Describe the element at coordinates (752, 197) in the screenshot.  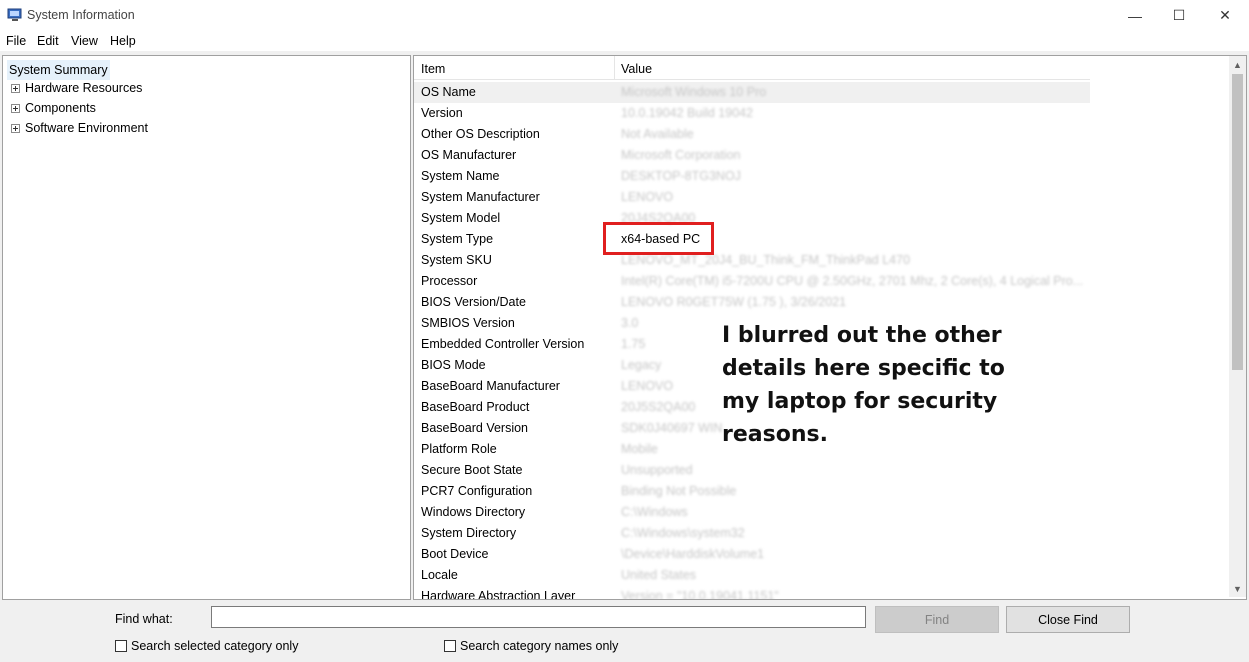
I see `table-row: System Manufacturer LENOVO` at that location.